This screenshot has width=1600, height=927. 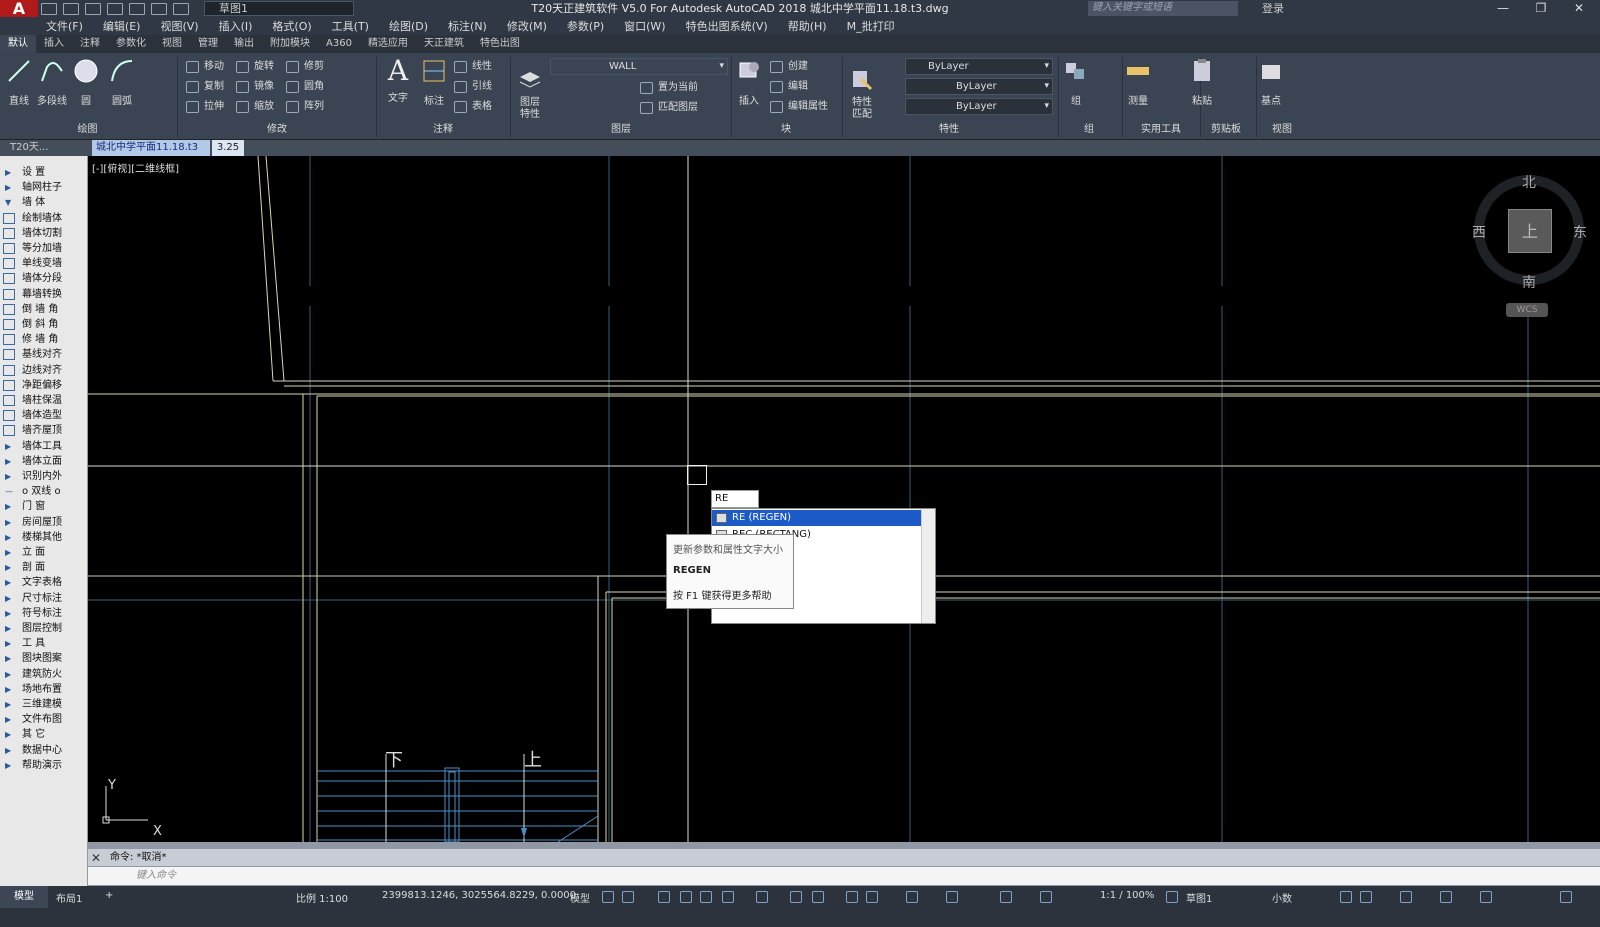 I want to click on model-space-button: 模型, so click(x=580, y=897).